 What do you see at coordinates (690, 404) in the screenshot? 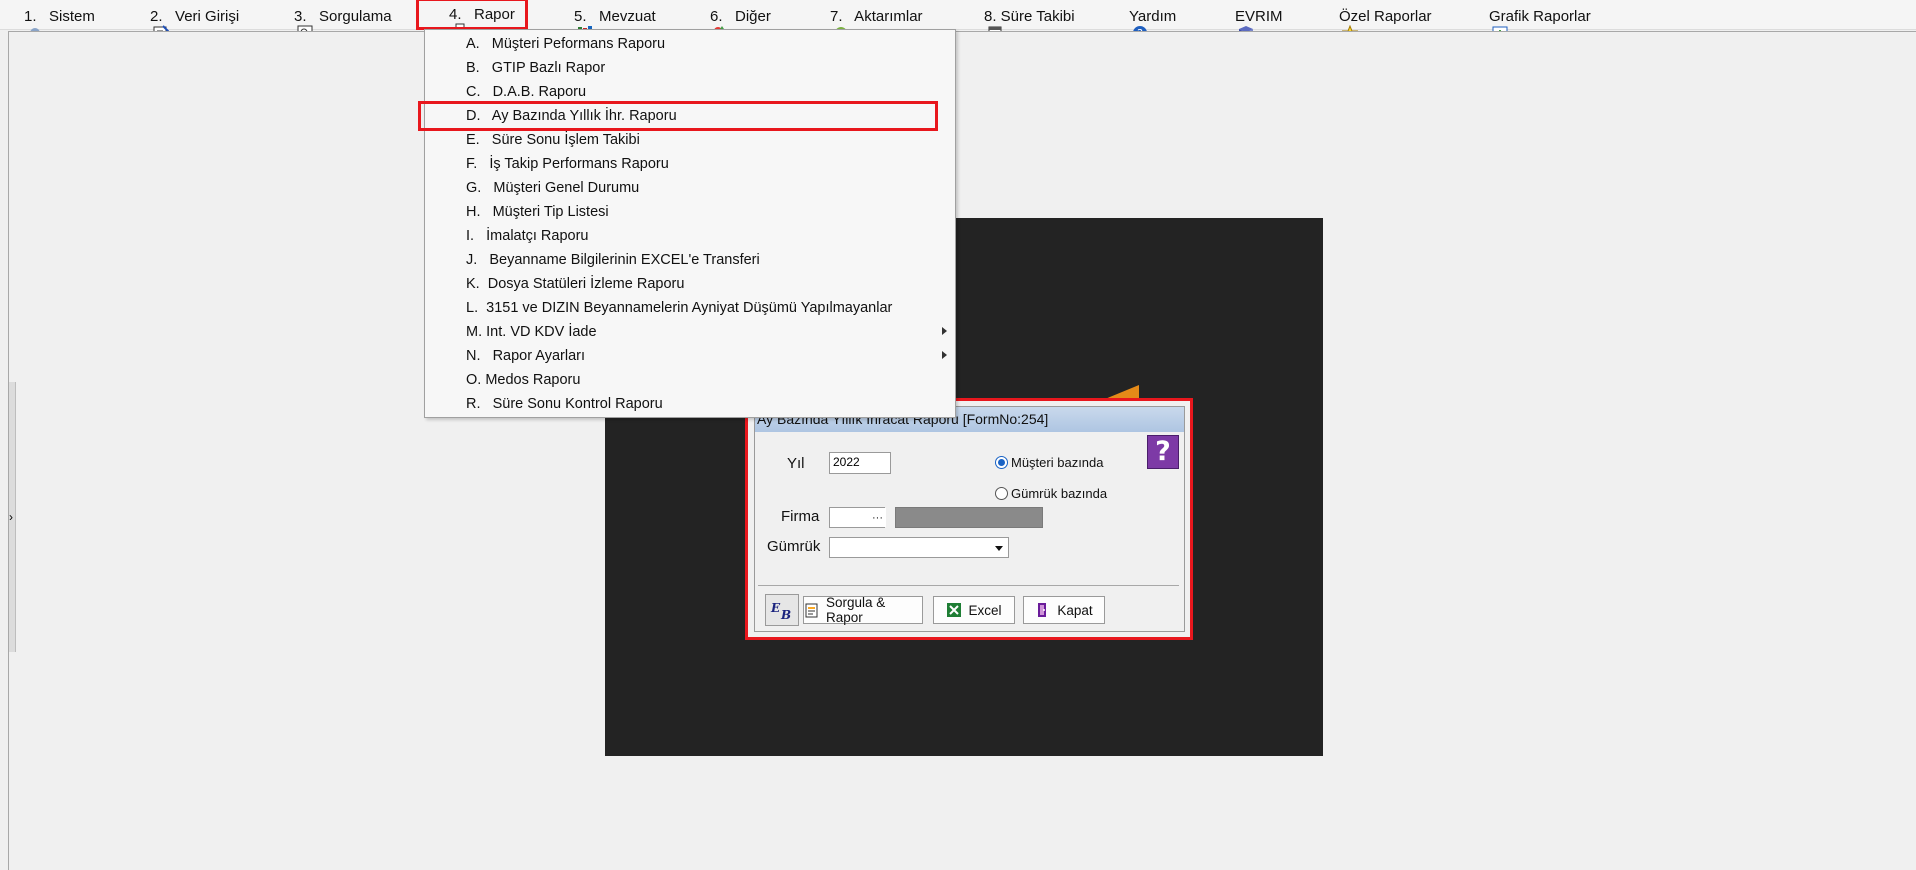
I see `menu-item-sure-sonu-kontrol: R. Süre Sonu Kontrol Raporu` at bounding box center [690, 404].